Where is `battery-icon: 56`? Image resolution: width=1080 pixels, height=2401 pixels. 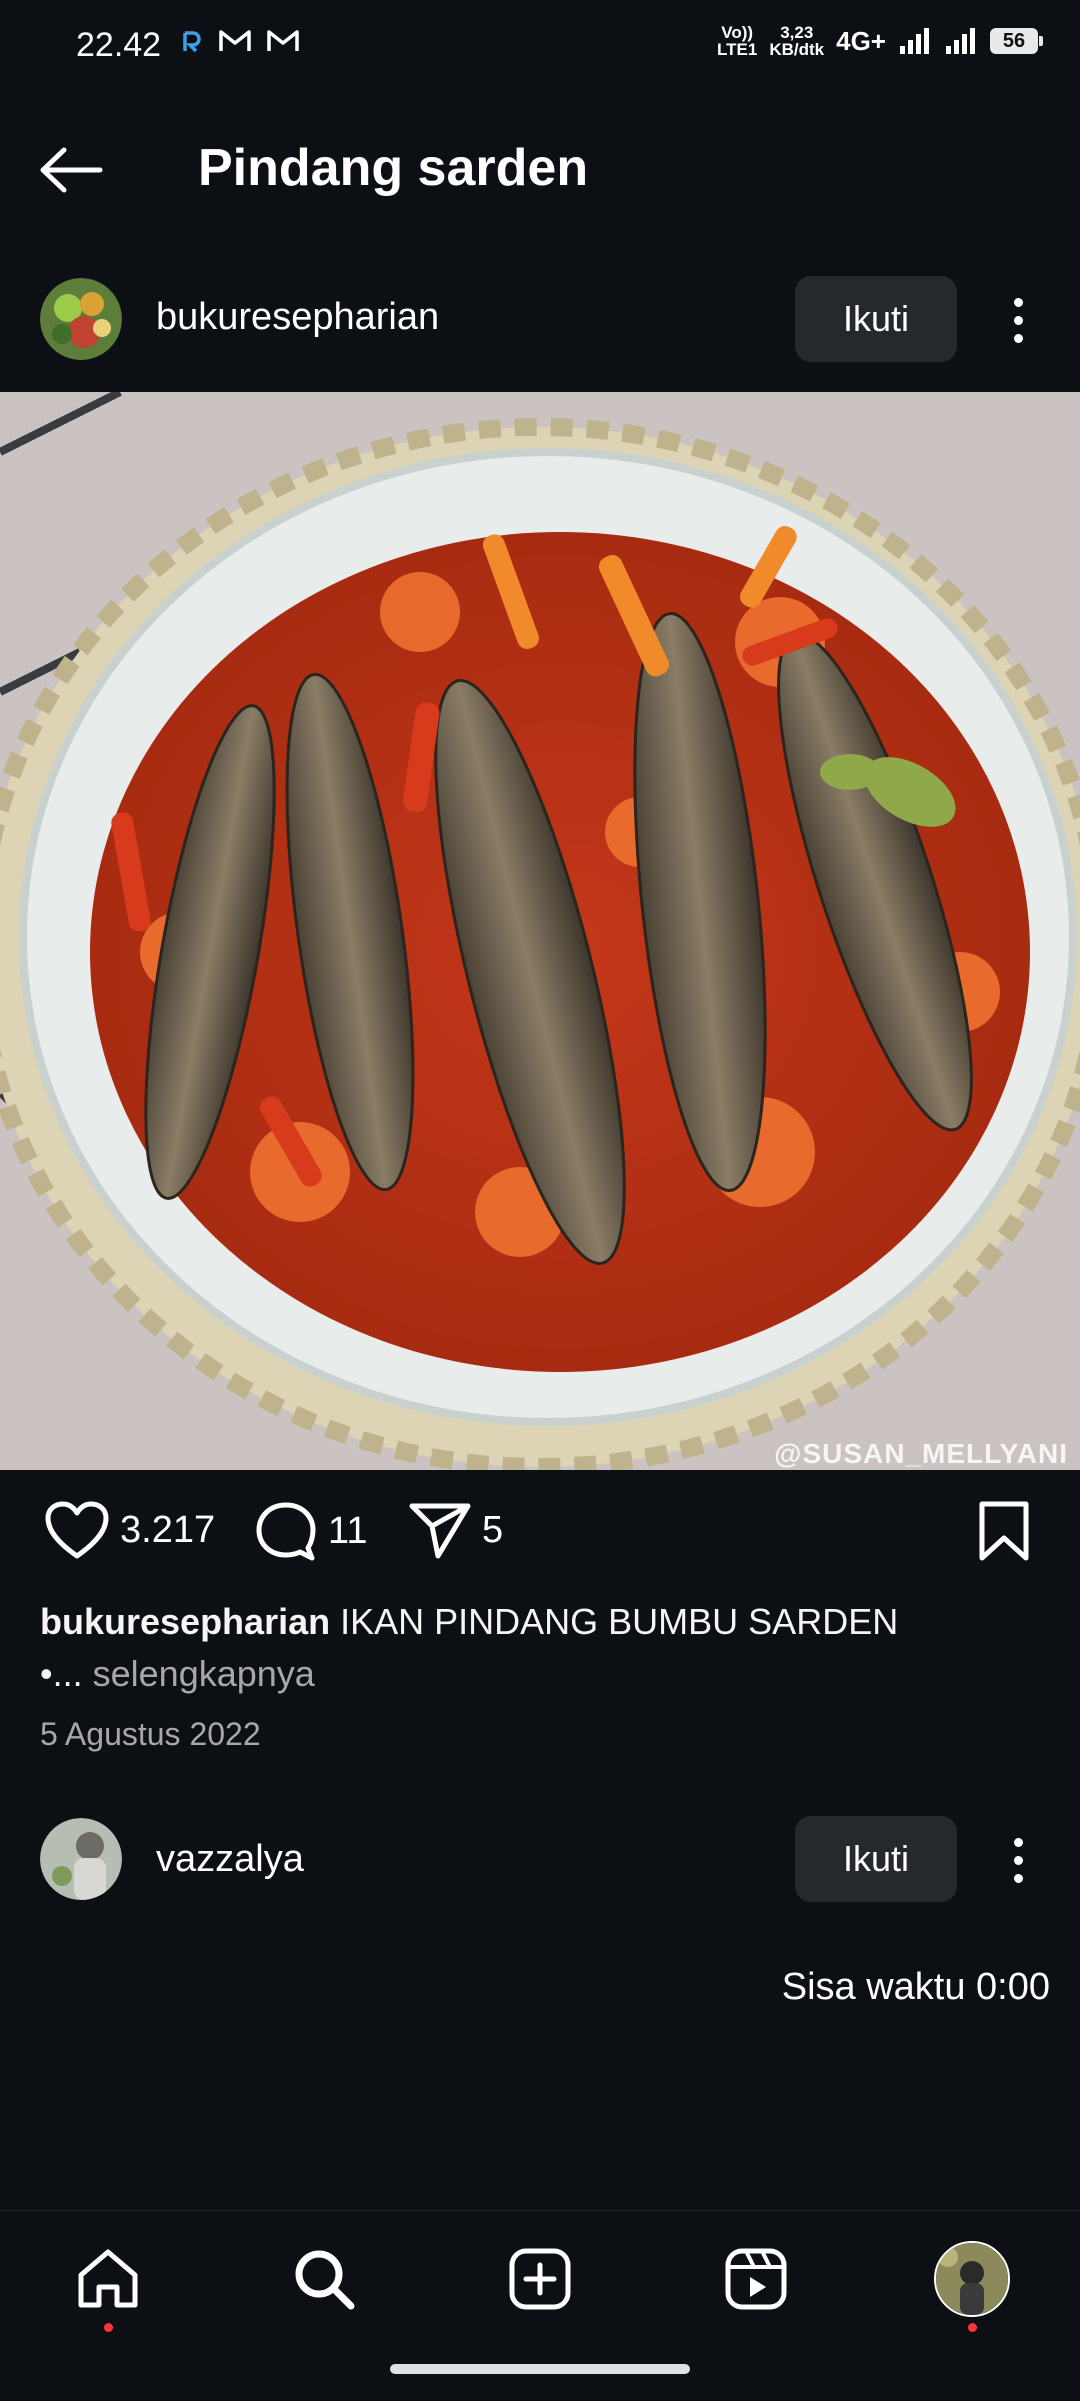
battery-icon: 56 is located at coordinates (1016, 41).